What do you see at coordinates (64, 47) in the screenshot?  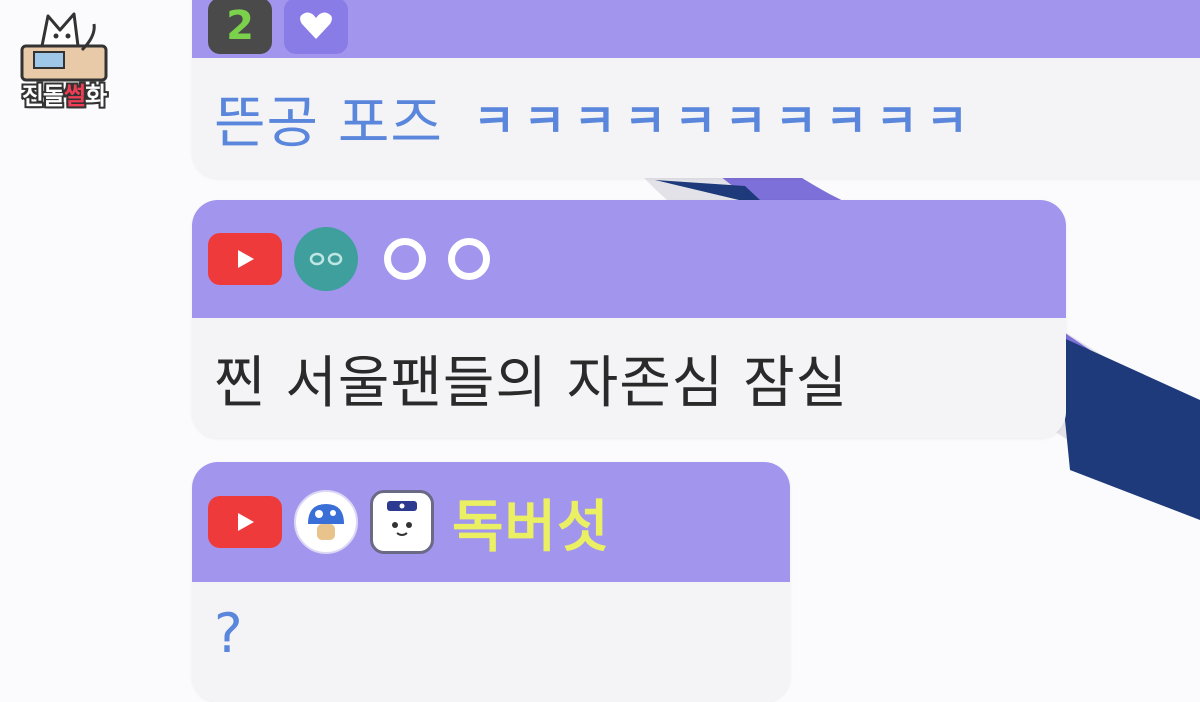 I see `cat-mascot-icon` at bounding box center [64, 47].